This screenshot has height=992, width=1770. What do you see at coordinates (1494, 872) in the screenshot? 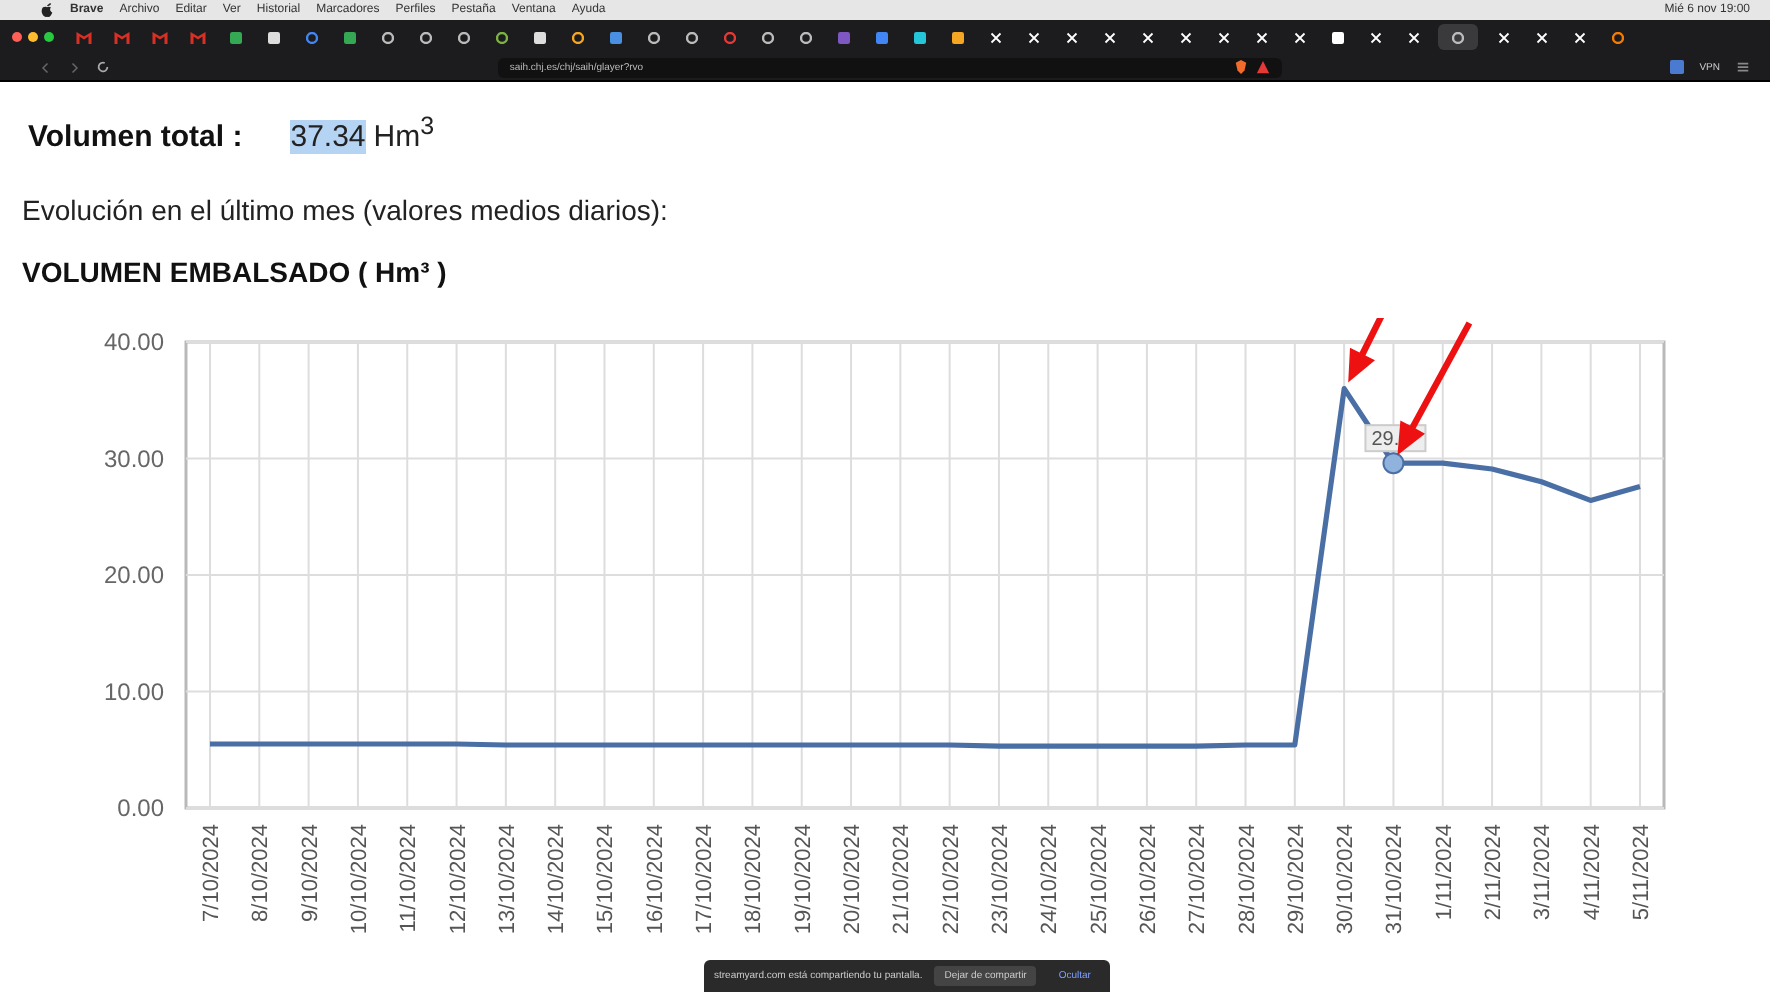
I see `x-tick-label: 2/11/2024` at bounding box center [1494, 872].